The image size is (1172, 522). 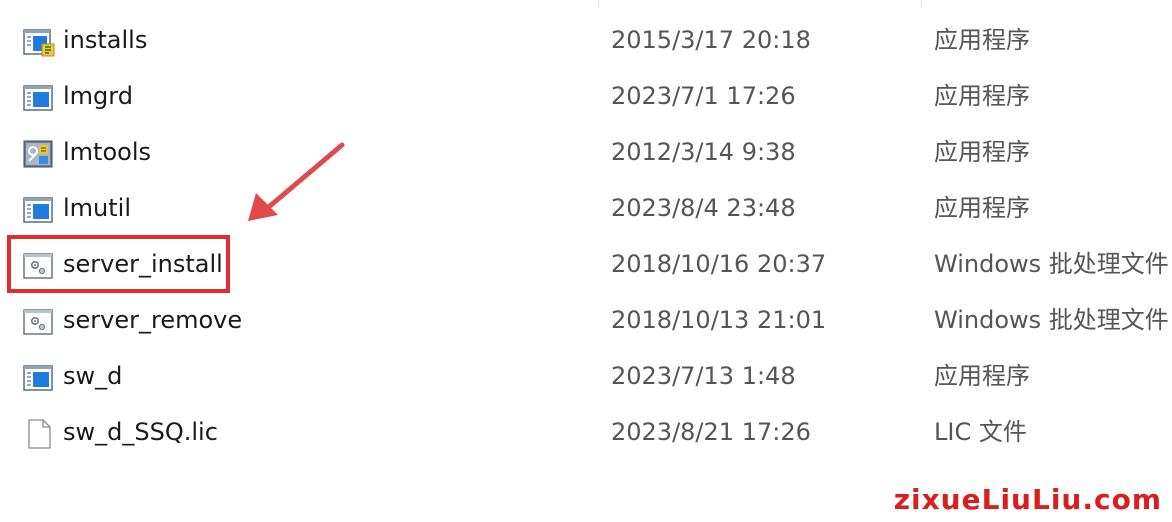 I want to click on file-name: sw_d_SSQ.lic, so click(x=140, y=432).